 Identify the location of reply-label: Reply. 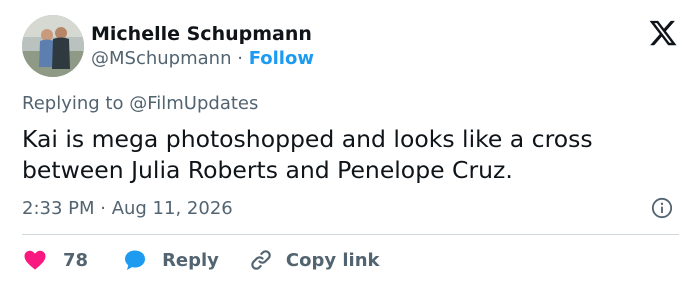
(190, 260).